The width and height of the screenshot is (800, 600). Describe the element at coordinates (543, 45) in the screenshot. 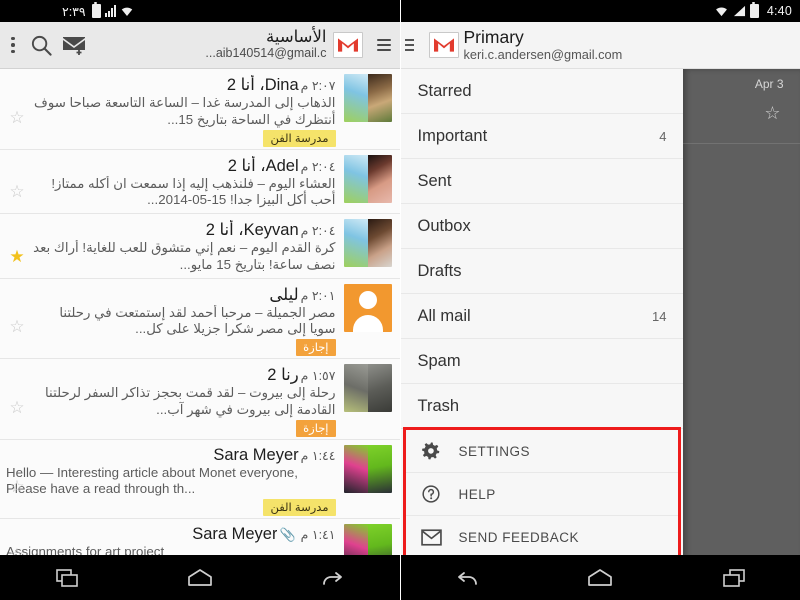

I see `drawer-account-block: Primary keri.c.andersen@gmail.com` at that location.